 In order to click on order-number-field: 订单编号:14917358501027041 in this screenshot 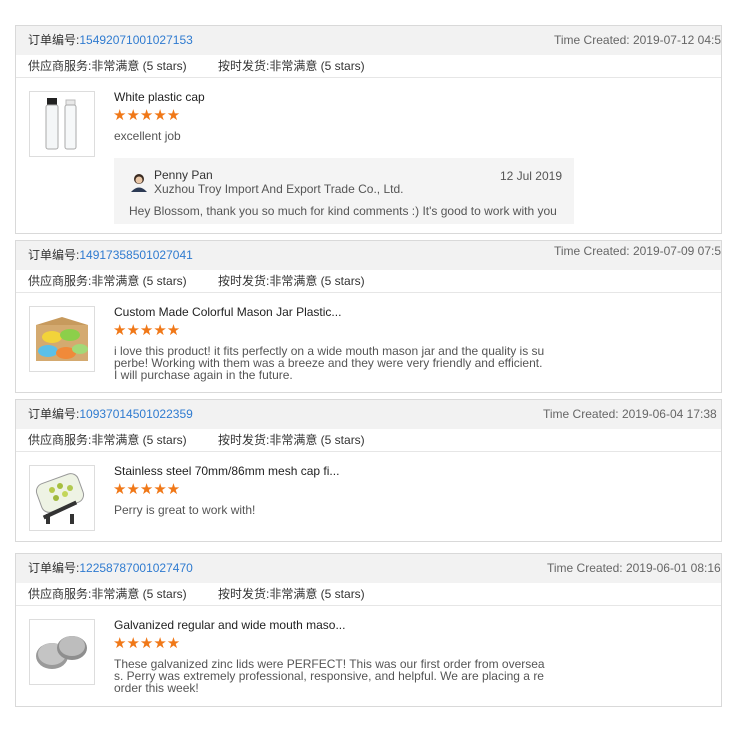, I will do `click(110, 255)`.